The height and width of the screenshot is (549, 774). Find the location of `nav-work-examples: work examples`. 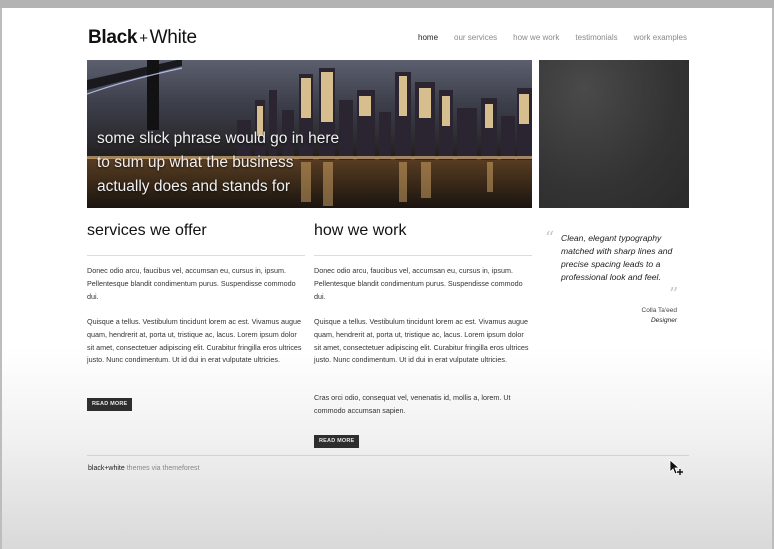

nav-work-examples: work examples is located at coordinates (660, 37).